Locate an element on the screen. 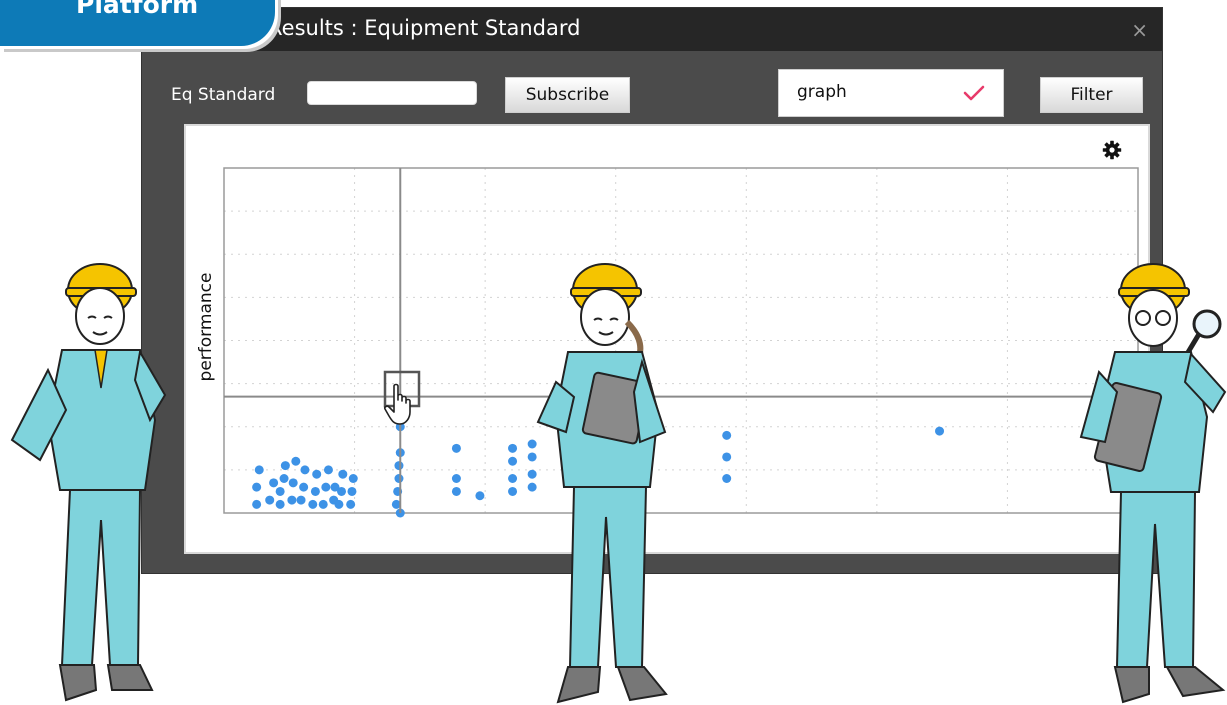  platform-badge-label: Platform is located at coordinates (137, 9).